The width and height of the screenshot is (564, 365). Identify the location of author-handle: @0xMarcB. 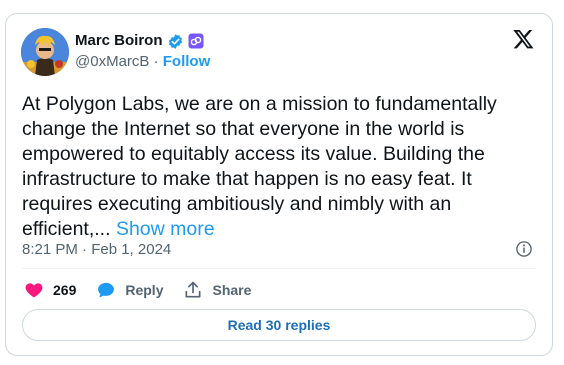
(112, 61).